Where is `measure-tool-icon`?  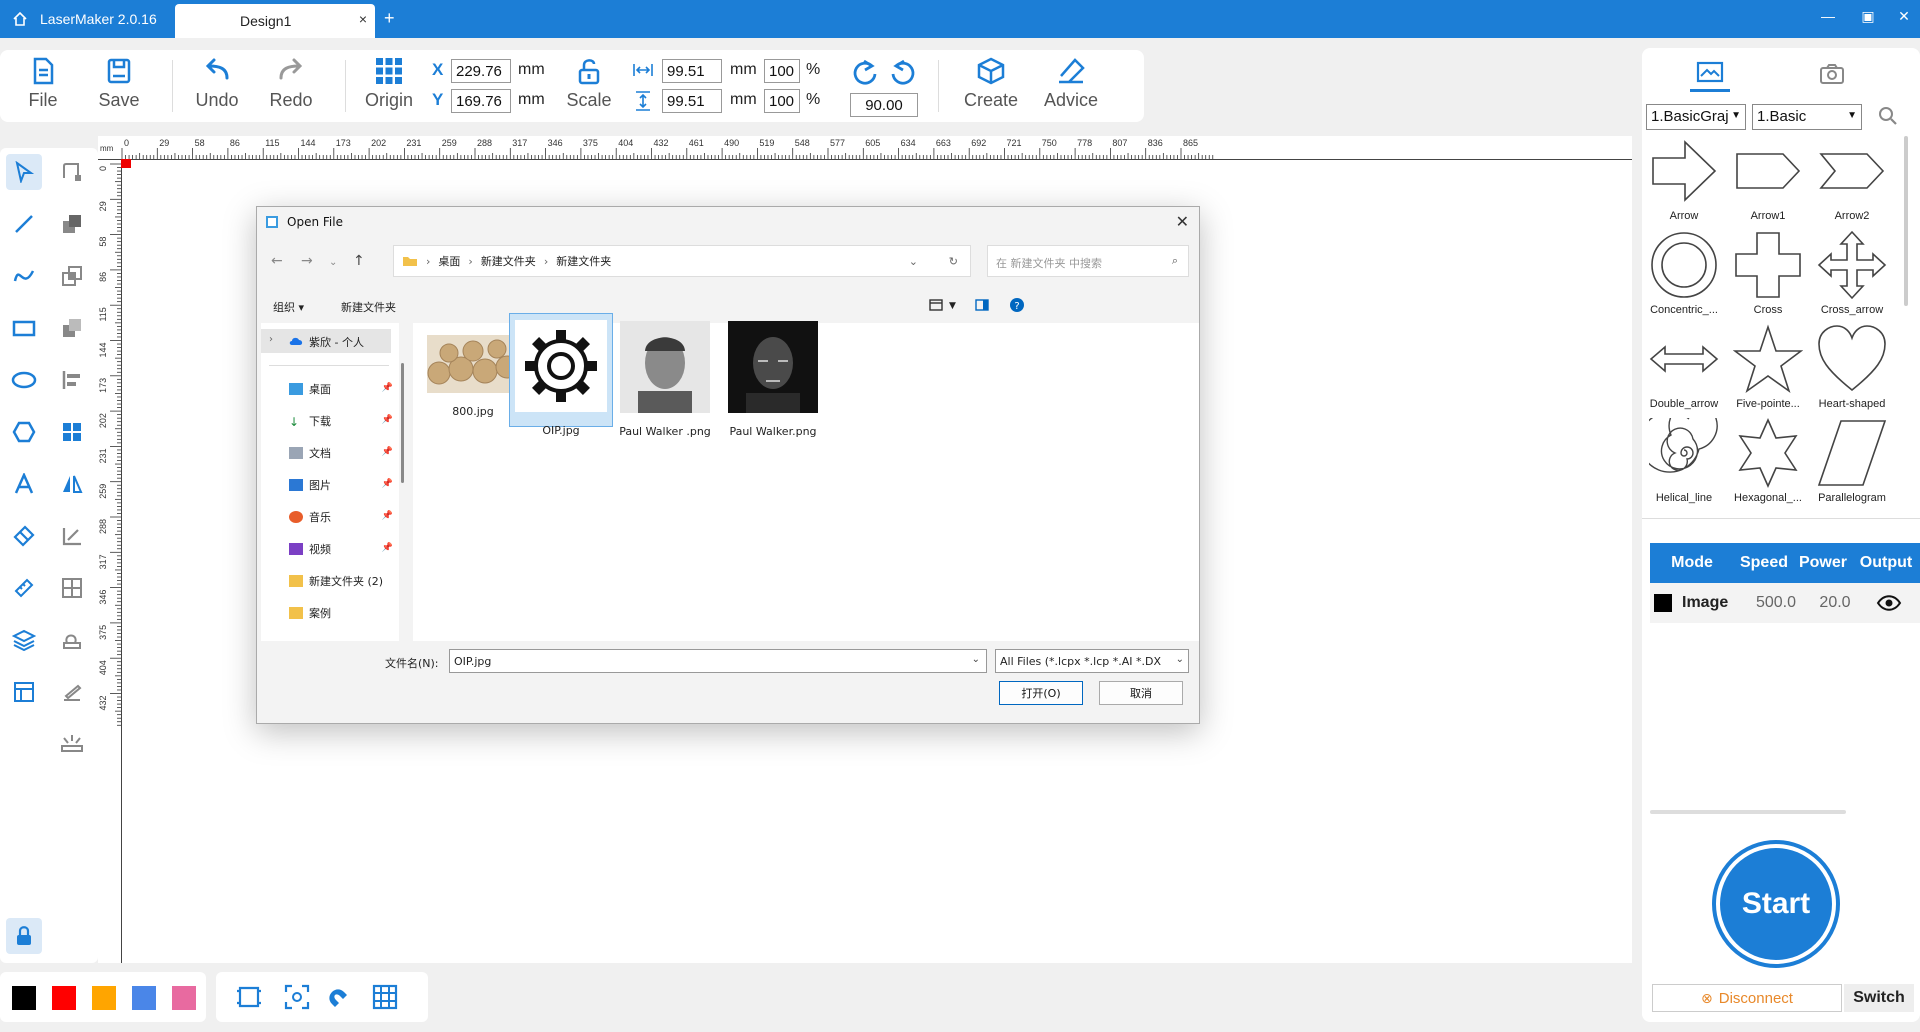 measure-tool-icon is located at coordinates (24, 588).